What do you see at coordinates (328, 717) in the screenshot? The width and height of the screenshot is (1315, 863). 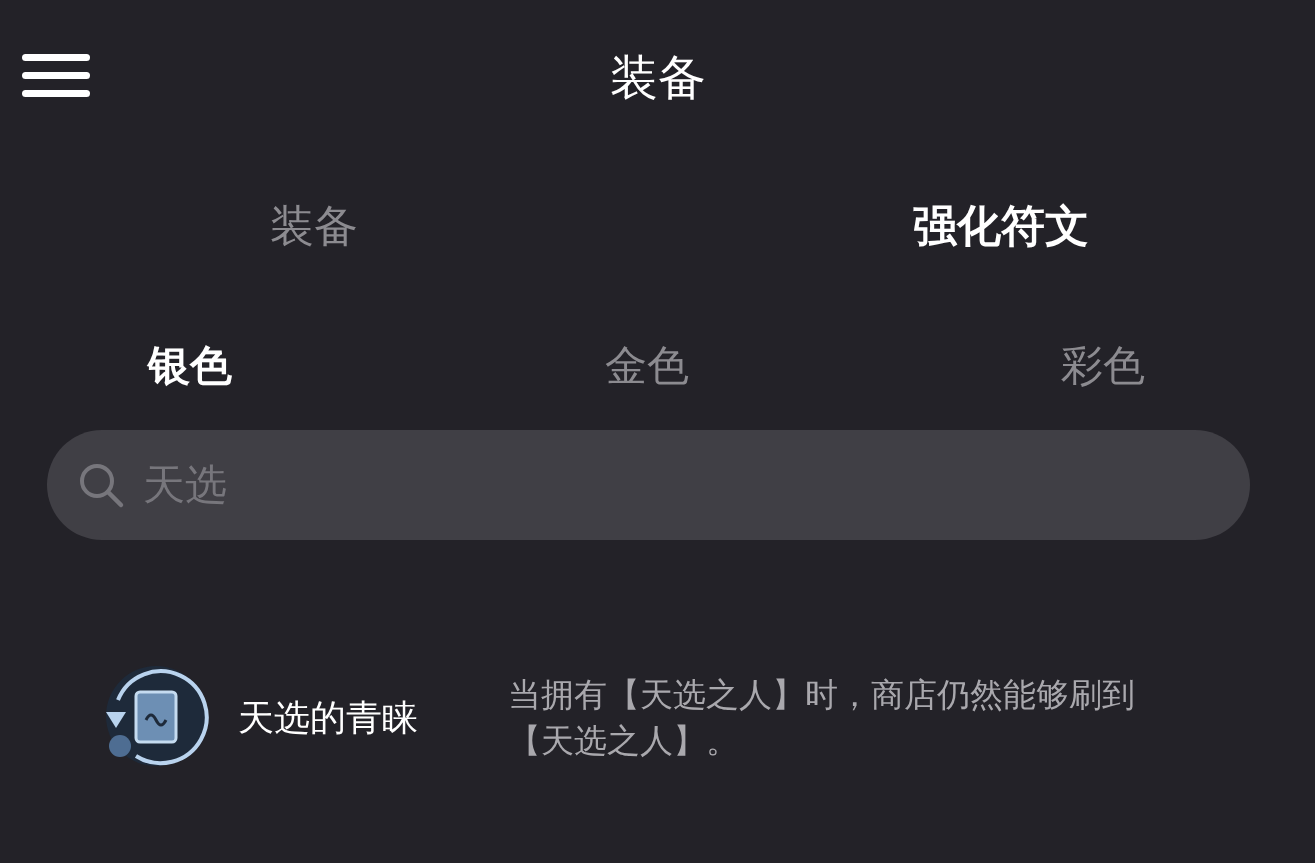 I see `augment-name: 天选的青睐` at bounding box center [328, 717].